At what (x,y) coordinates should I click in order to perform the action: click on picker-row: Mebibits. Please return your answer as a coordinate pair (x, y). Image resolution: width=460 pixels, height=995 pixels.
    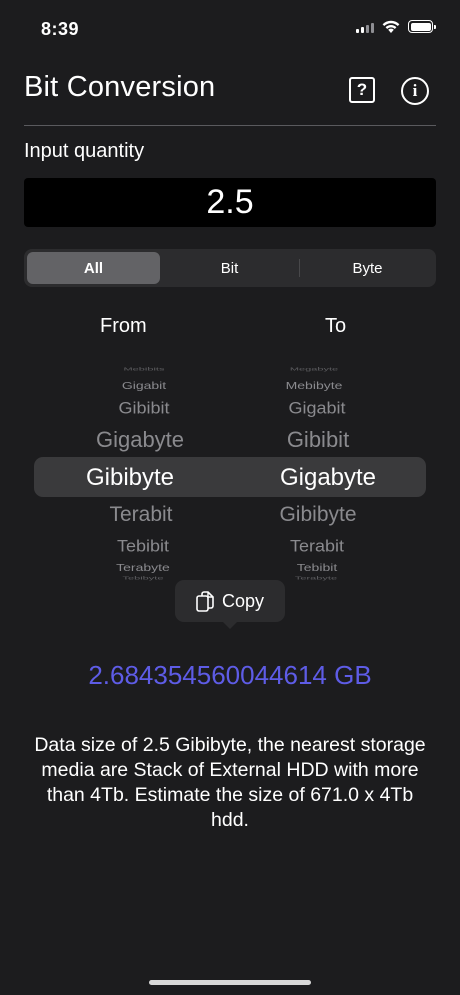
    Looking at the image, I should click on (144, 369).